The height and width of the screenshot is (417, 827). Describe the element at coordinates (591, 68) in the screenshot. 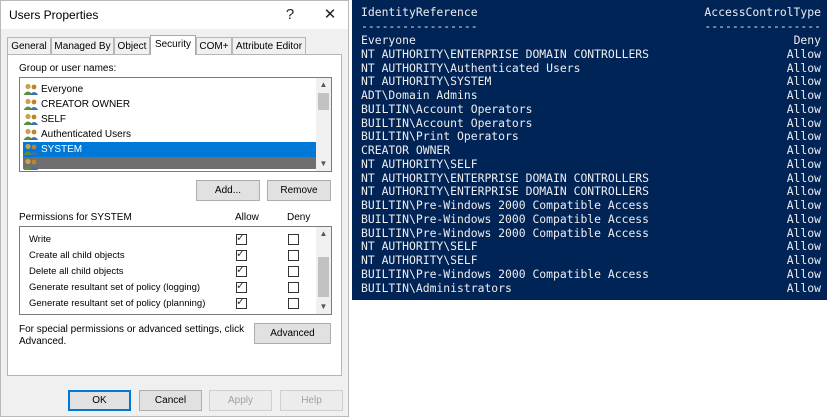

I see `console-row: NT AUTHORITY\Authenticated Users Allow` at that location.